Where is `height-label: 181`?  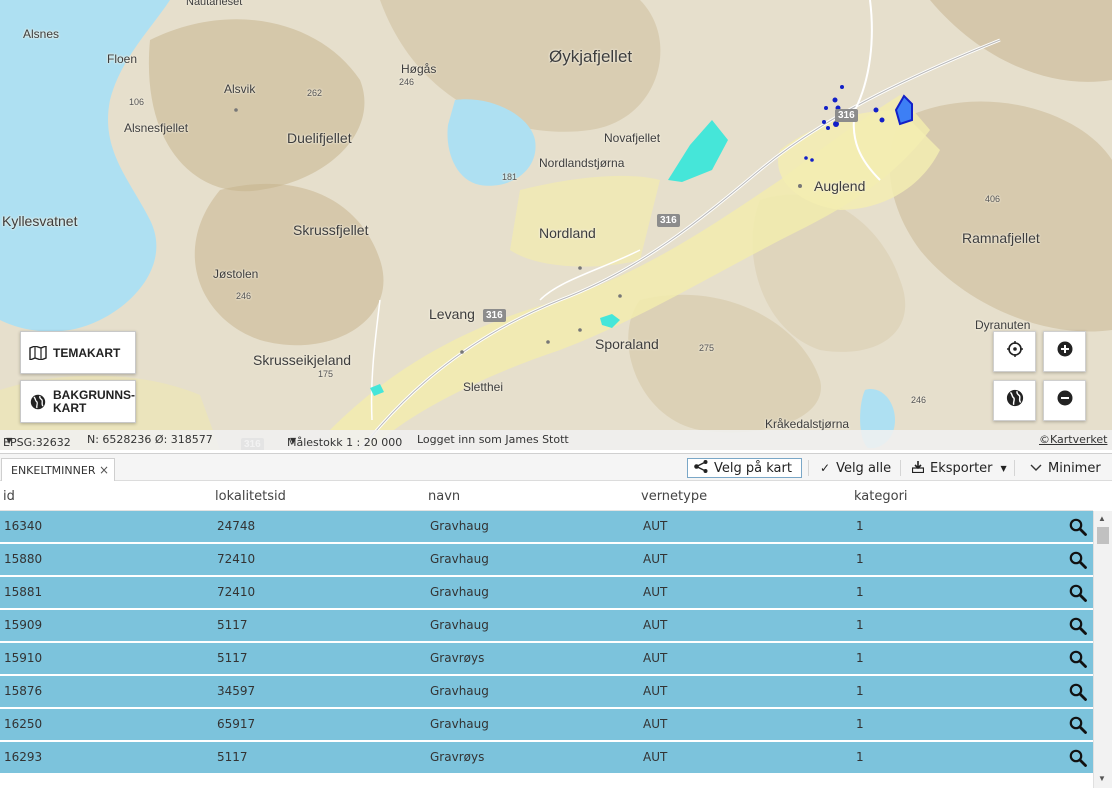
height-label: 181 is located at coordinates (510, 177).